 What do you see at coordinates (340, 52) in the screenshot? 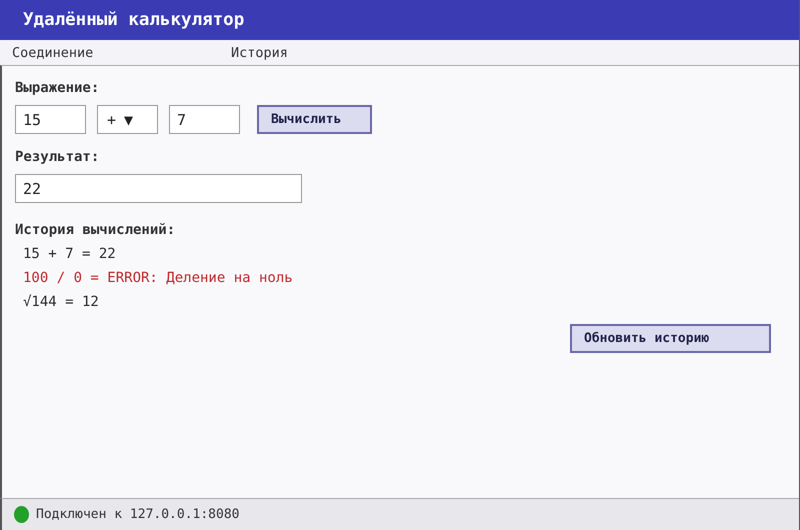
I see `menu-item: История` at bounding box center [340, 52].